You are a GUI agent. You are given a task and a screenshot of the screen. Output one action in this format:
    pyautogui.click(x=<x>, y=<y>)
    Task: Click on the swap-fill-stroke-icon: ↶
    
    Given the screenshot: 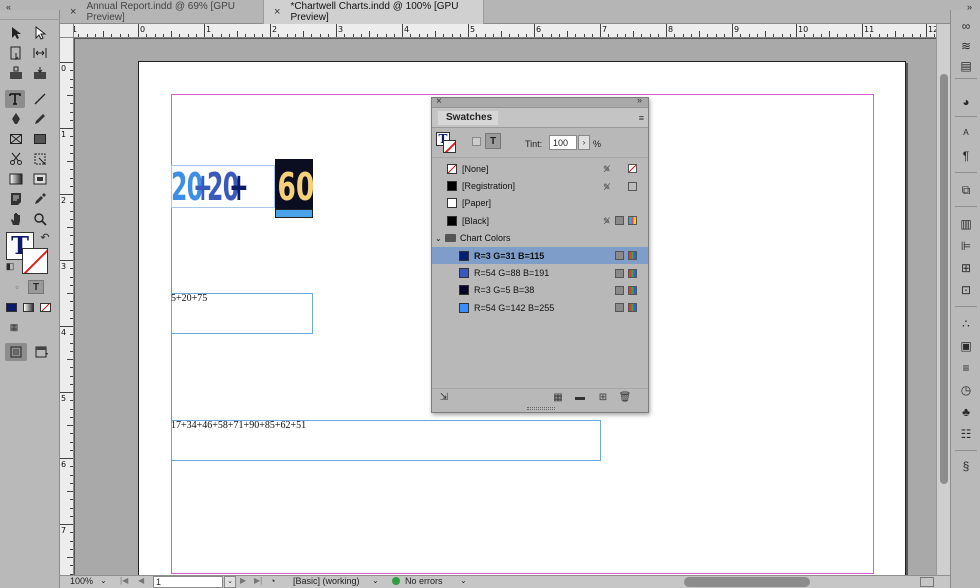 What is the action you would take?
    pyautogui.click(x=45, y=237)
    